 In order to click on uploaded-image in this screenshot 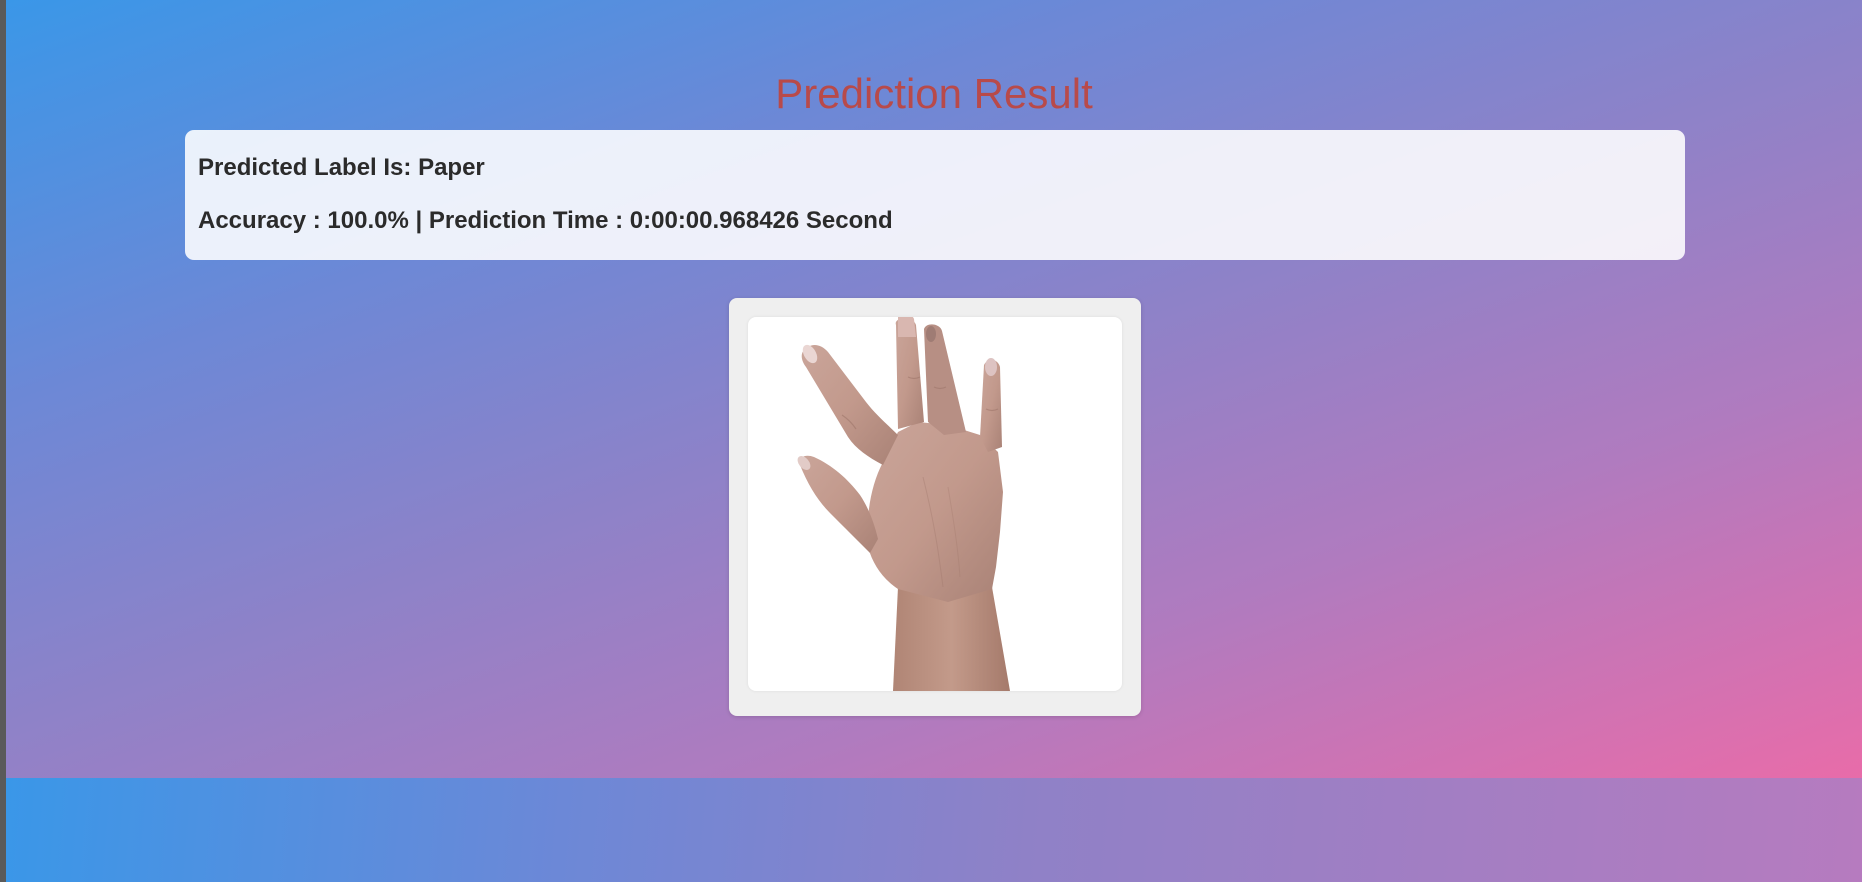, I will do `click(935, 504)`.